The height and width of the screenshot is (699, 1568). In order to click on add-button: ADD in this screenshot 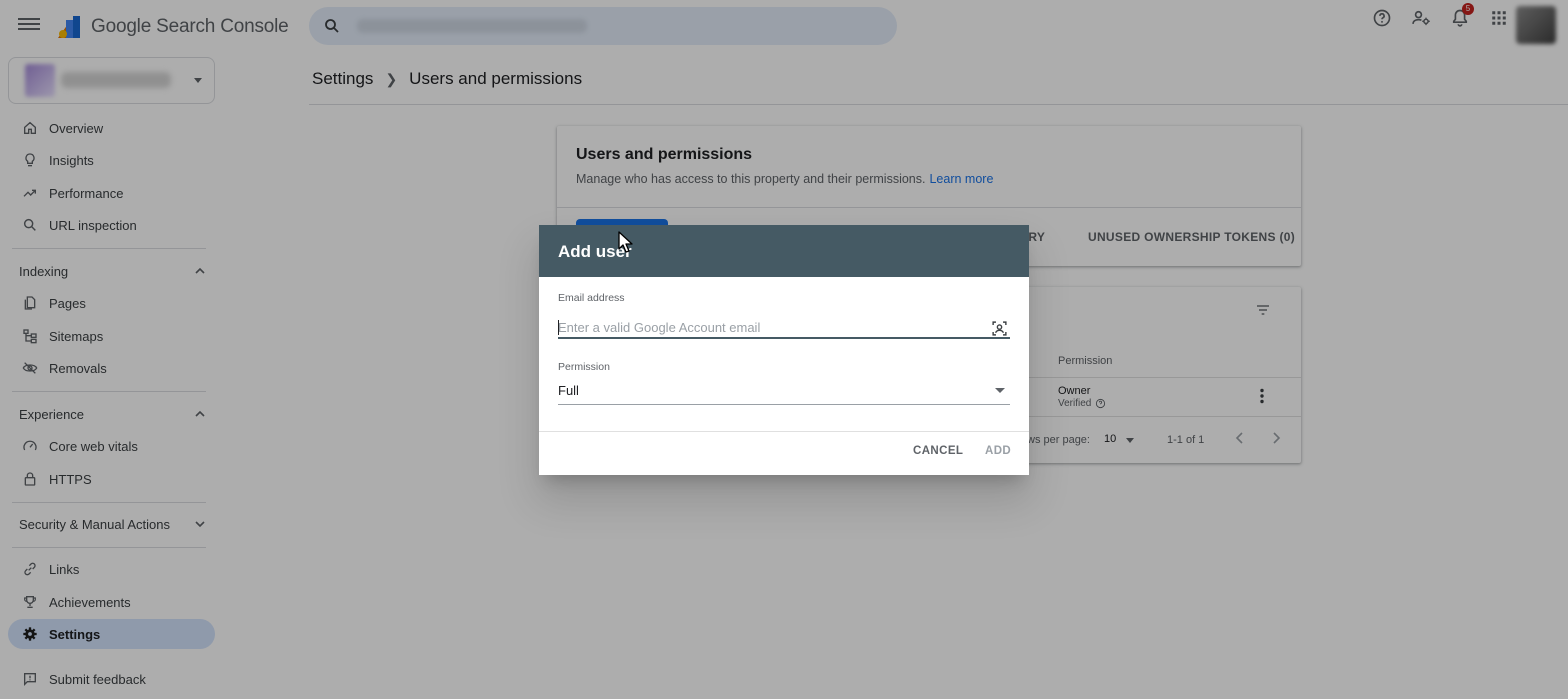, I will do `click(998, 451)`.